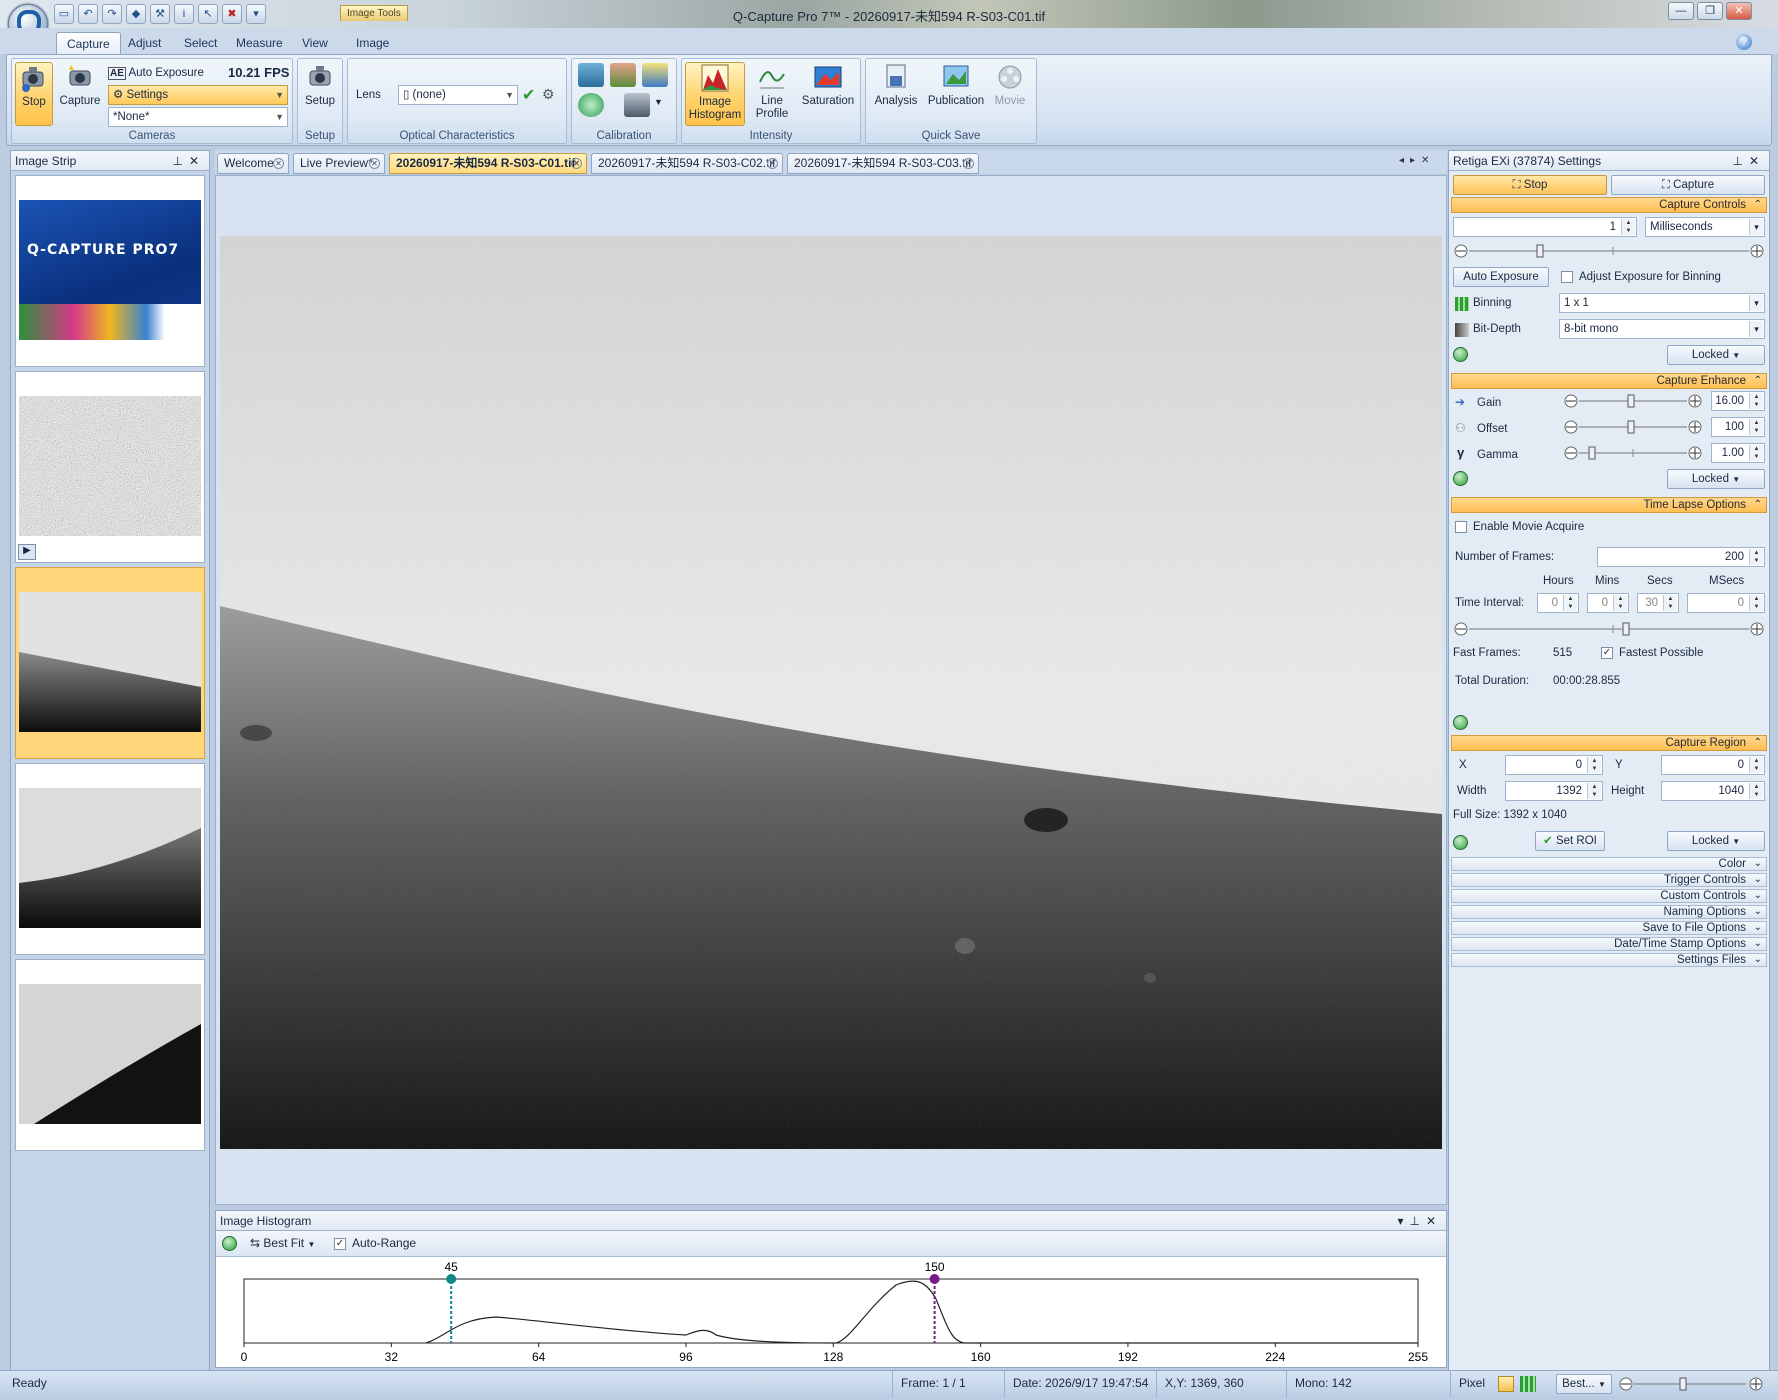 This screenshot has width=1778, height=1400. What do you see at coordinates (1609, 251) in the screenshot?
I see `exposure-slider` at bounding box center [1609, 251].